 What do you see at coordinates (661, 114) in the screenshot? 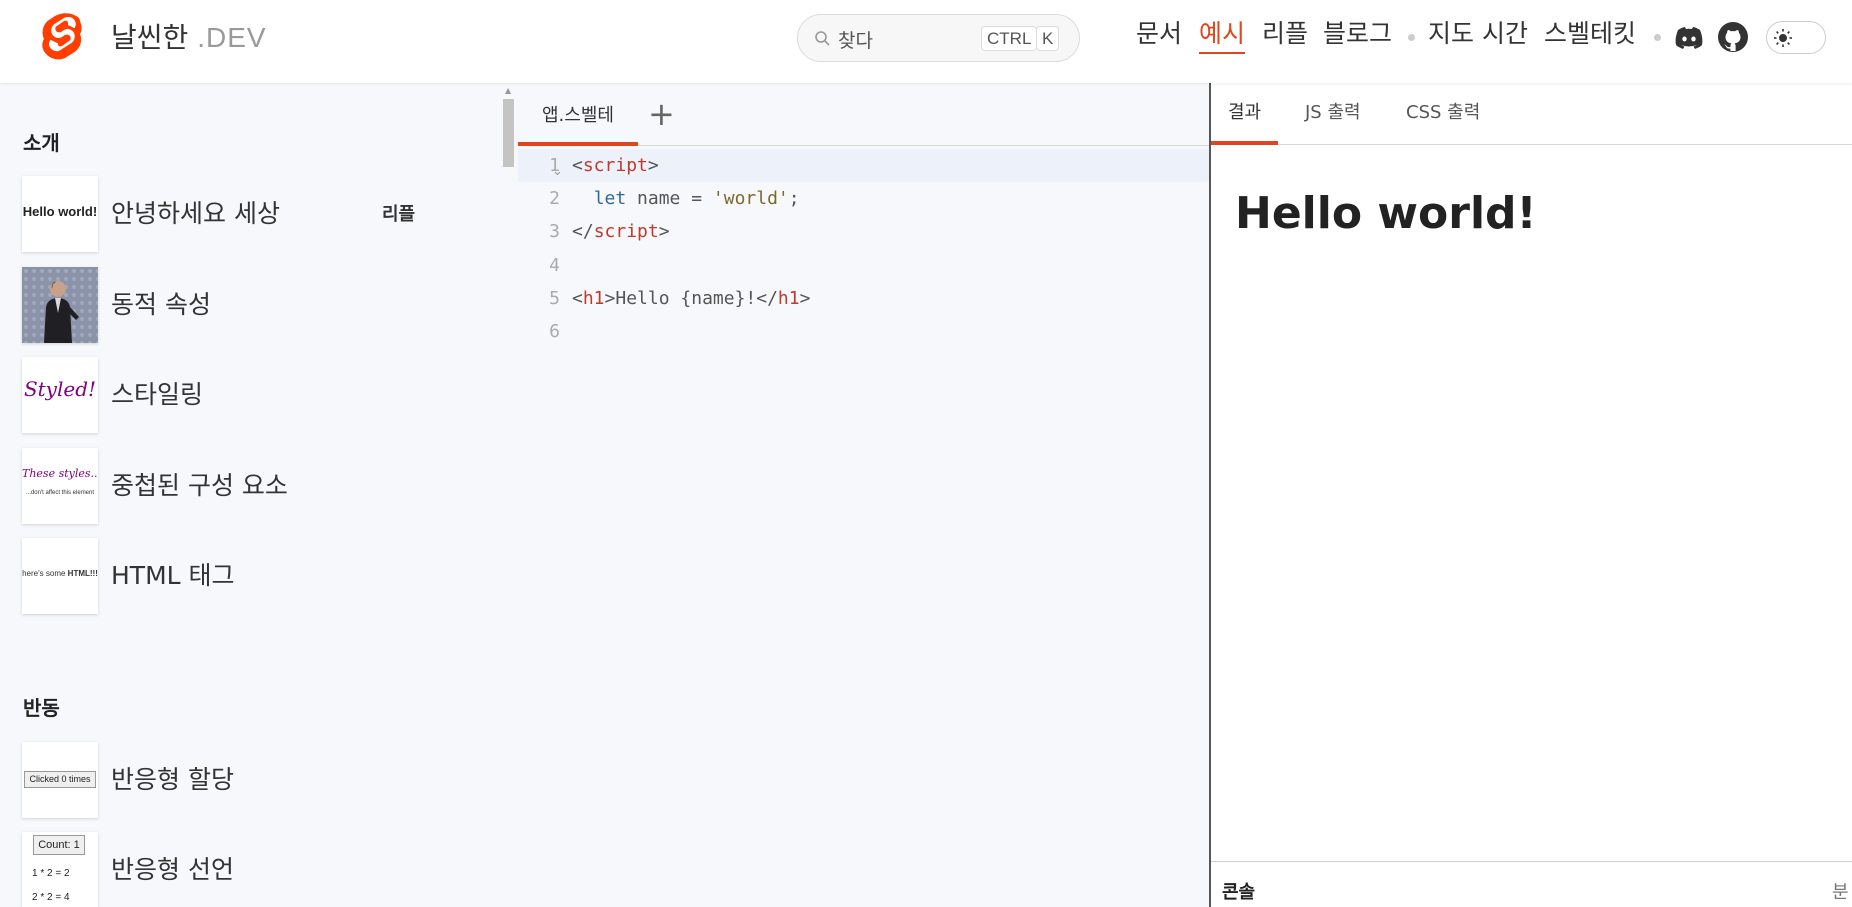
I see `add-file-button: +` at bounding box center [661, 114].